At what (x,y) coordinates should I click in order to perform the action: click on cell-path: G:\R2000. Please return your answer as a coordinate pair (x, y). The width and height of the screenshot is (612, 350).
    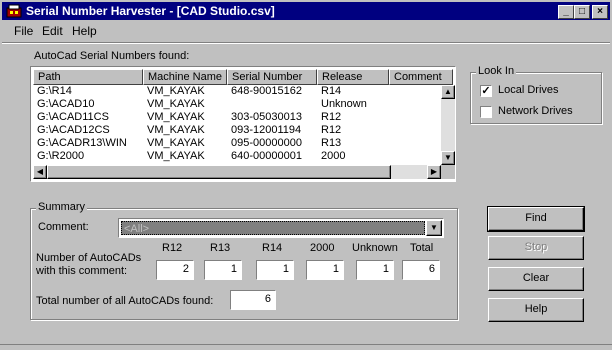
    Looking at the image, I should click on (61, 156).